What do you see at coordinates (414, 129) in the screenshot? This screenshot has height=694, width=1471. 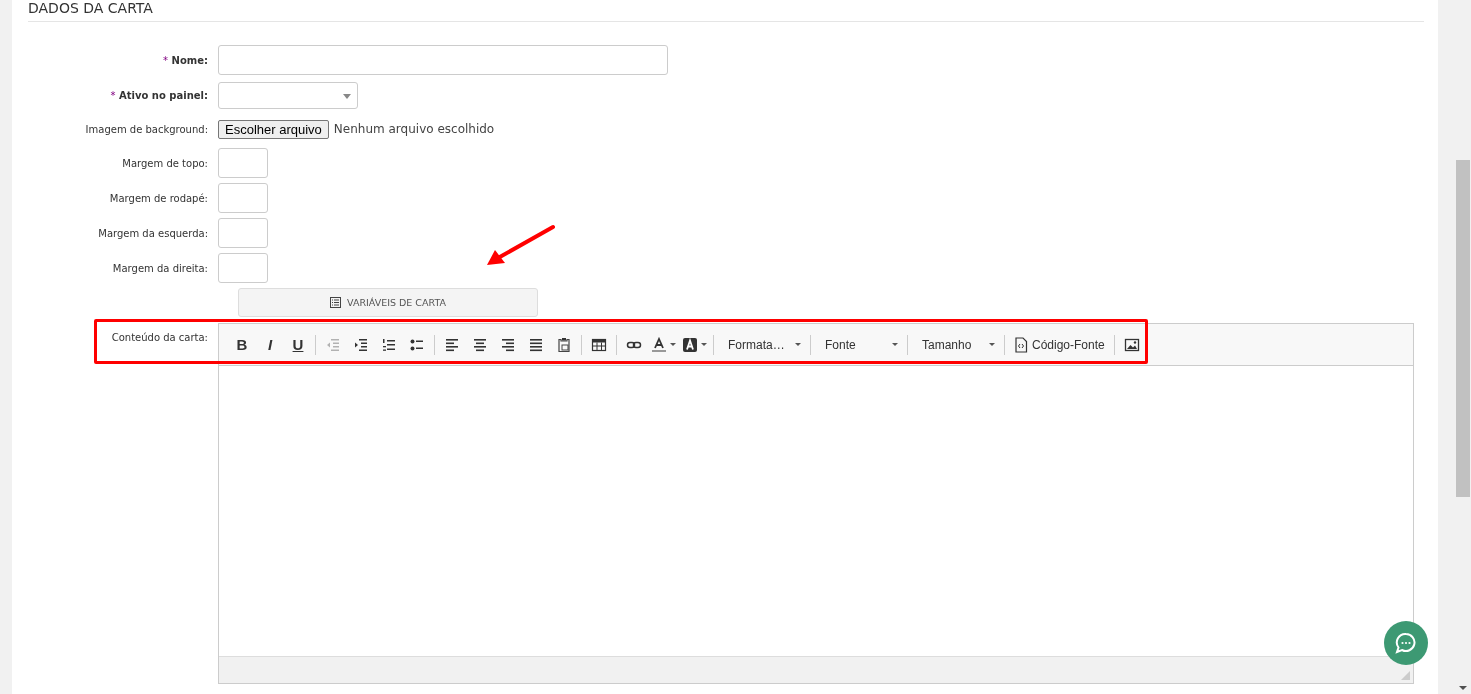 I see `file-status: Nenhum arquivo escolhido` at bounding box center [414, 129].